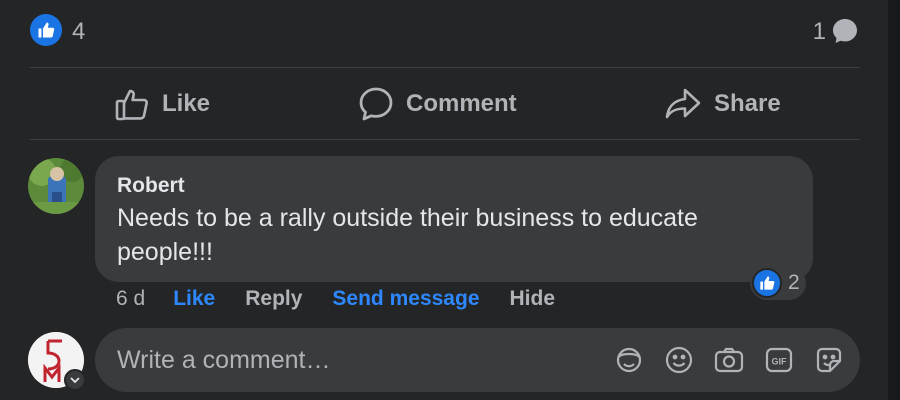  I want to click on comment-timestamp: 6 d, so click(130, 299).